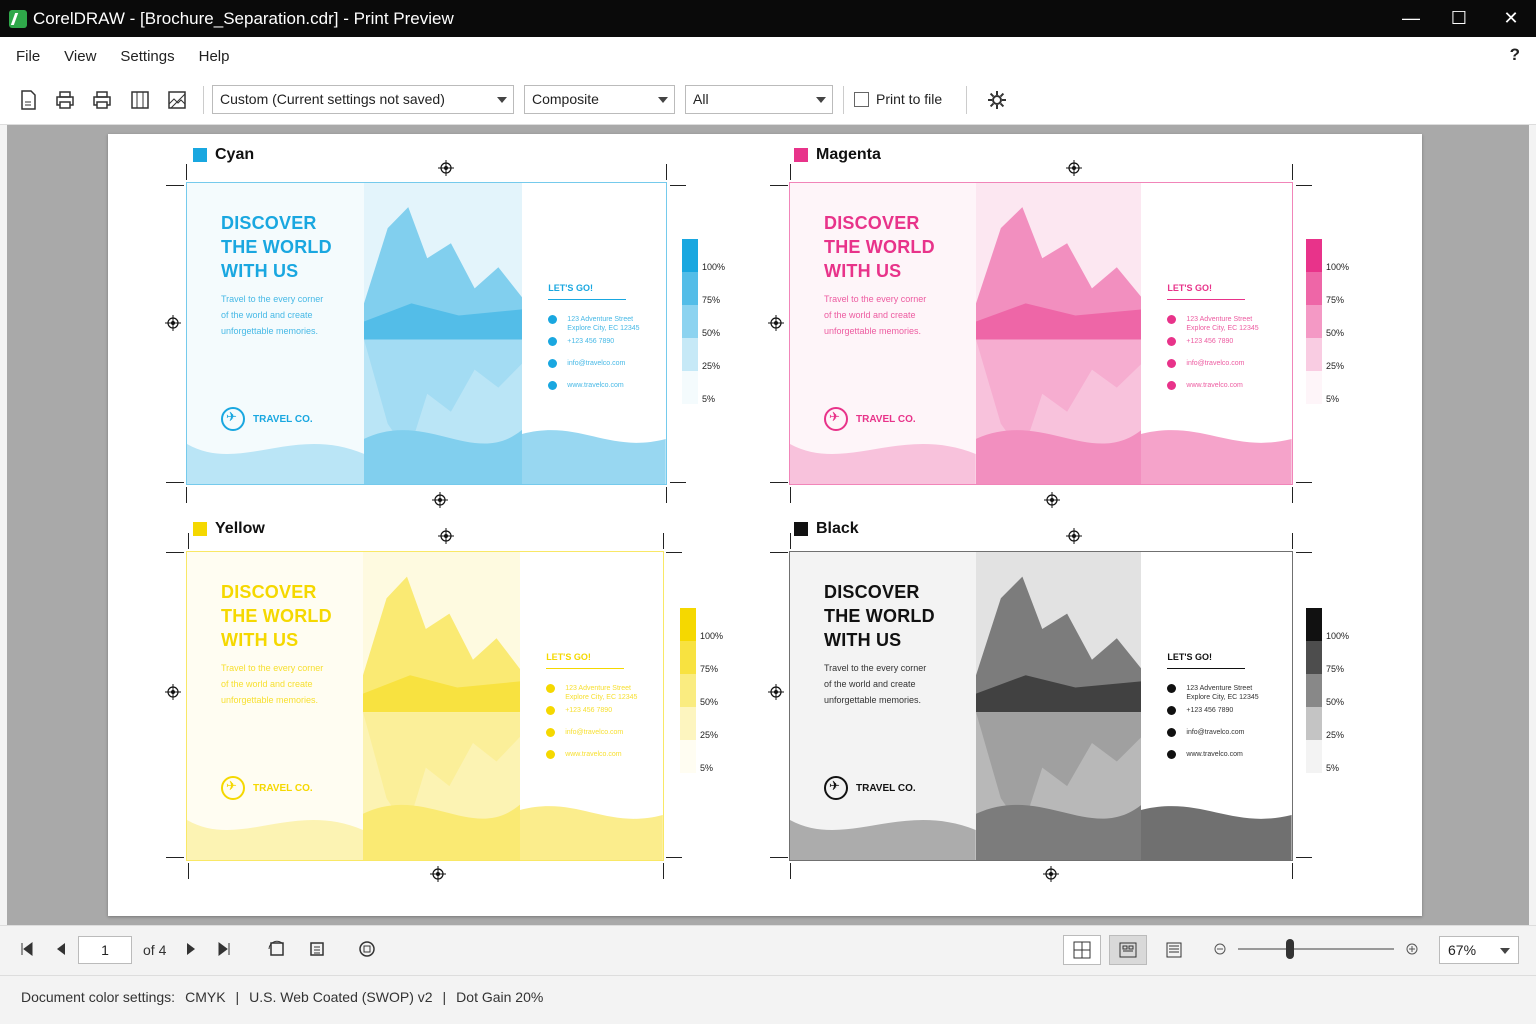 Image resolution: width=1536 pixels, height=1024 pixels. Describe the element at coordinates (1172, 732) in the screenshot. I see `email-icon` at that location.